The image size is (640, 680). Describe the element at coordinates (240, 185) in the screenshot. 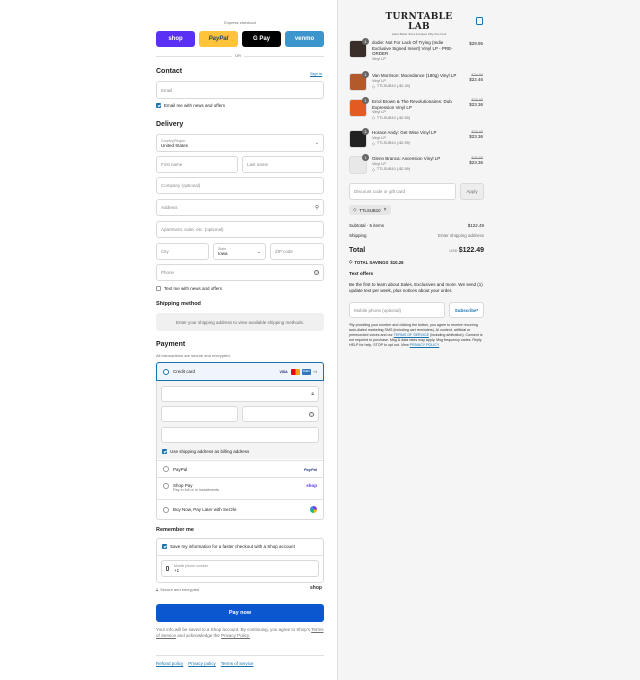

I see `company-field: Company (optional)` at that location.